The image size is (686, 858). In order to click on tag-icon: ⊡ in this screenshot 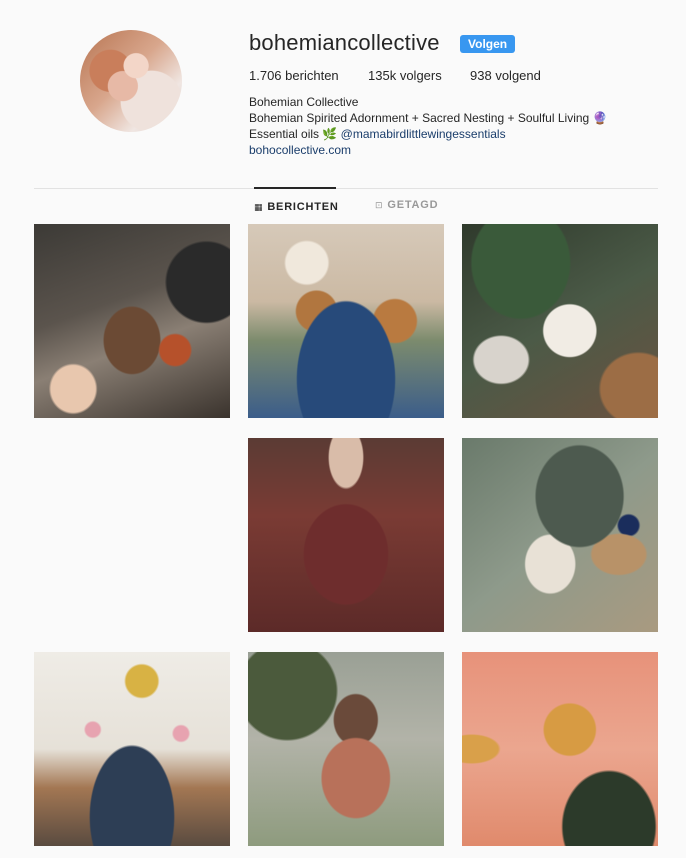, I will do `click(379, 205)`.